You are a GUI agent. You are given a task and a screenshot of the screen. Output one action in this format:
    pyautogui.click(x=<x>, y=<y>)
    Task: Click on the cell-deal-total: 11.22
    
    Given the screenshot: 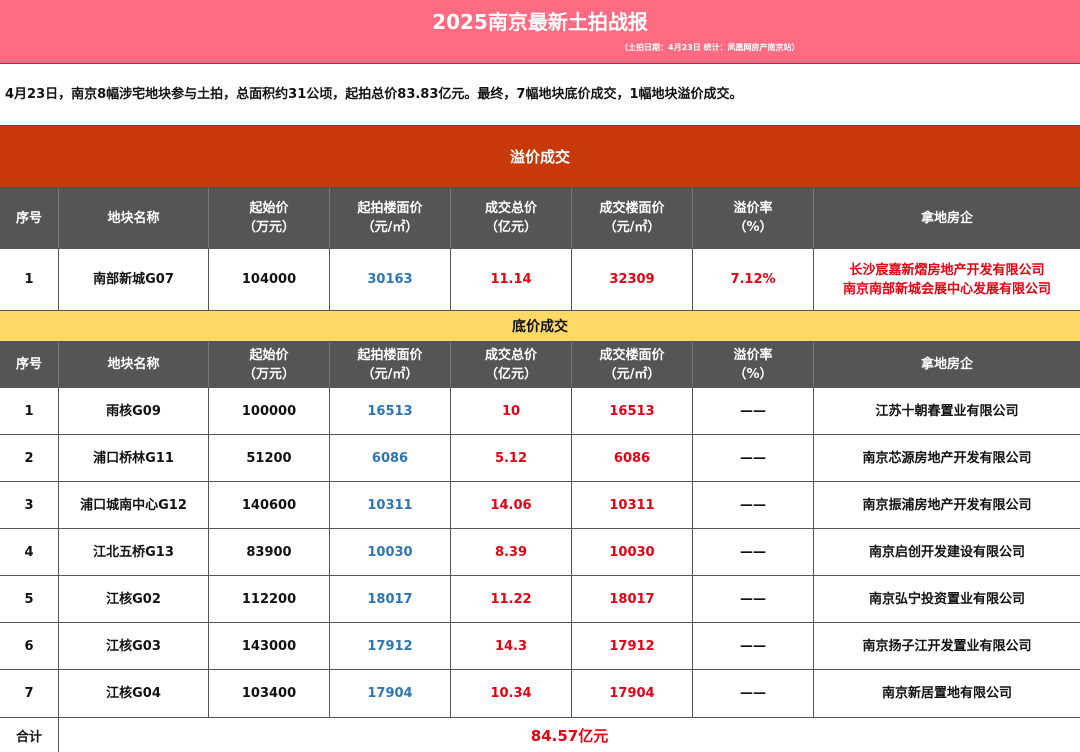 What is the action you would take?
    pyautogui.click(x=511, y=599)
    